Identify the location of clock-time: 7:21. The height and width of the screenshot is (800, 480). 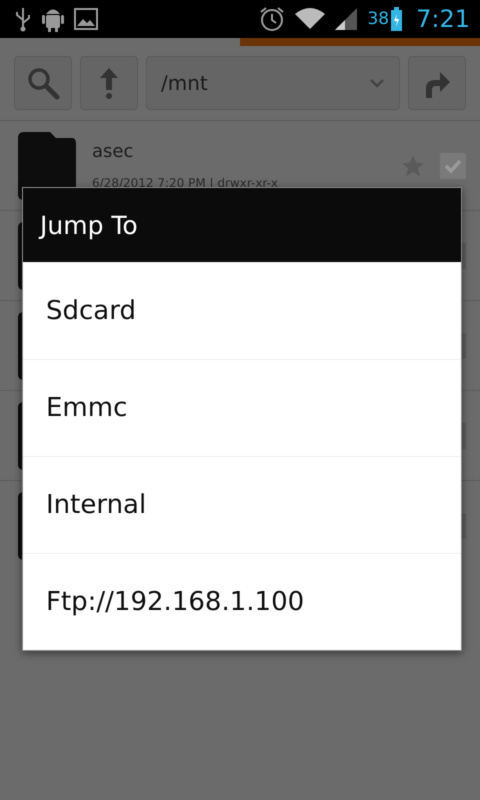
(443, 19).